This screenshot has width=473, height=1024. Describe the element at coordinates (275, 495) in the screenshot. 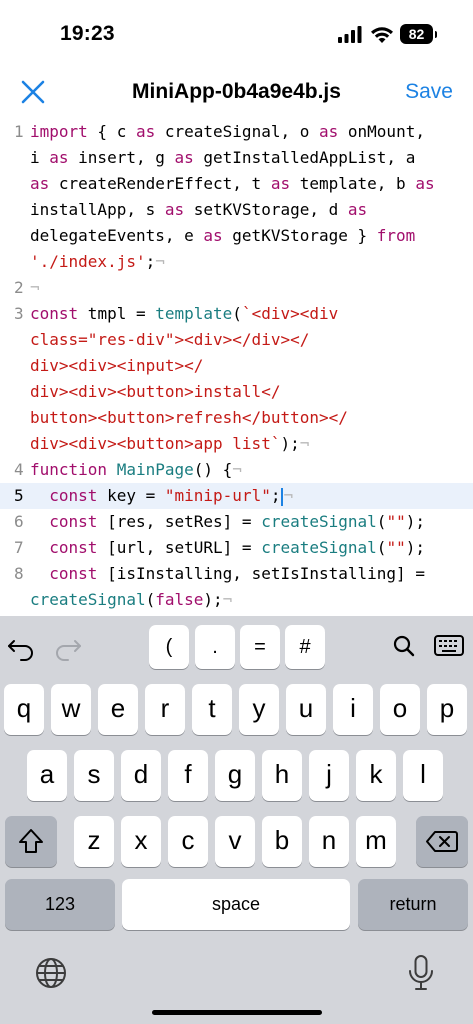

I see `code-token: ;` at that location.